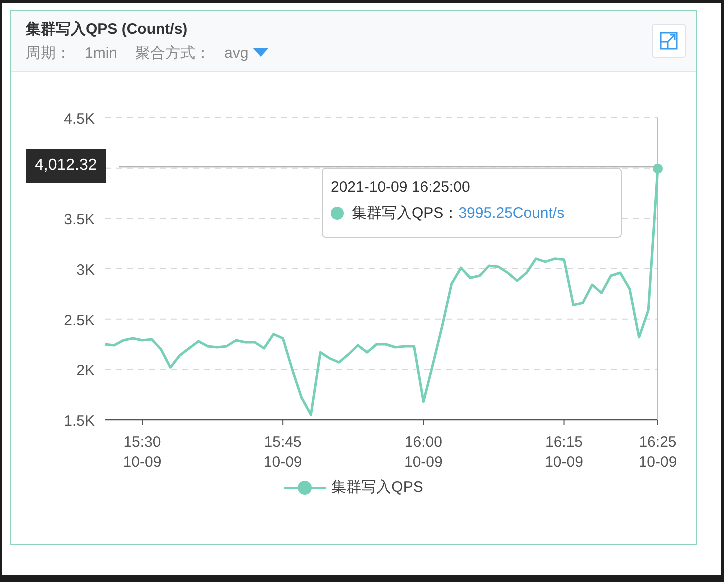 The width and height of the screenshot is (724, 582). What do you see at coordinates (79, 119) in the screenshot?
I see `y-axis-label: 4.5K` at bounding box center [79, 119].